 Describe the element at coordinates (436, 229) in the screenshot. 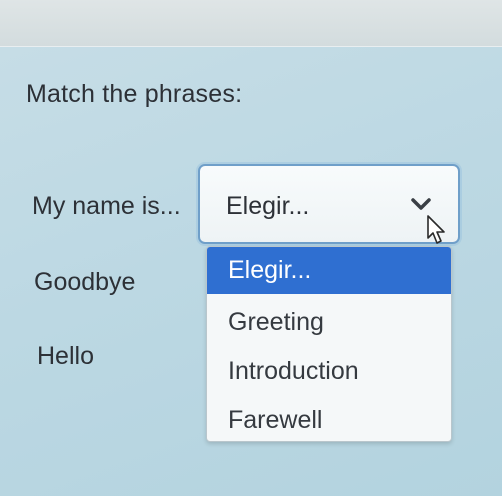

I see `mouse-cursor-icon` at that location.